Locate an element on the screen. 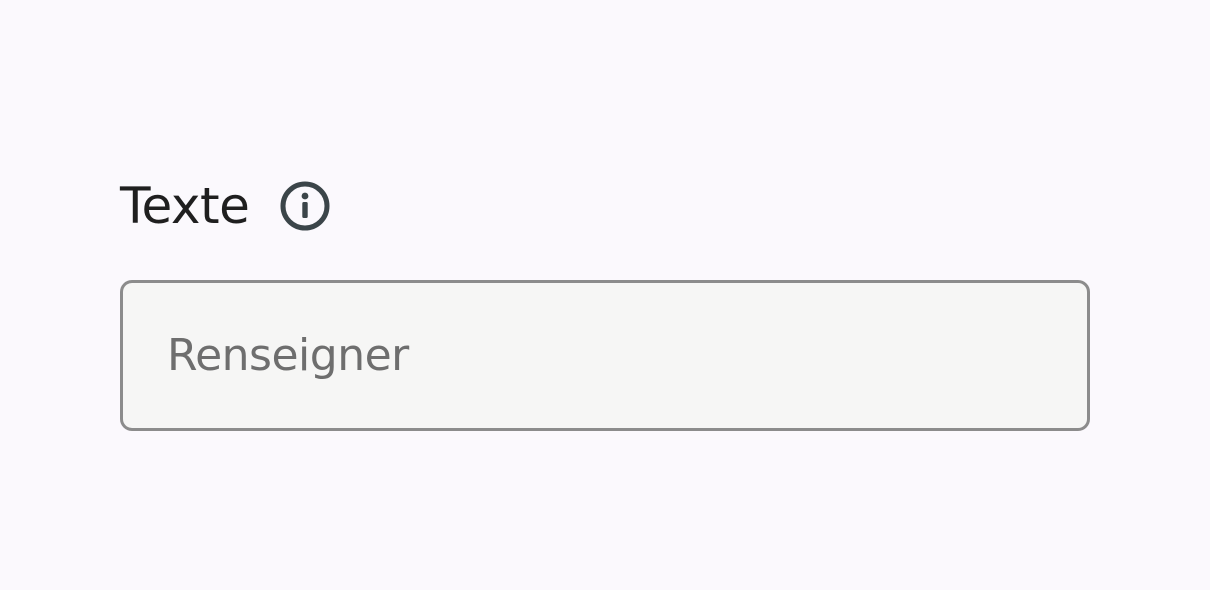  text-input is located at coordinates (605, 355).